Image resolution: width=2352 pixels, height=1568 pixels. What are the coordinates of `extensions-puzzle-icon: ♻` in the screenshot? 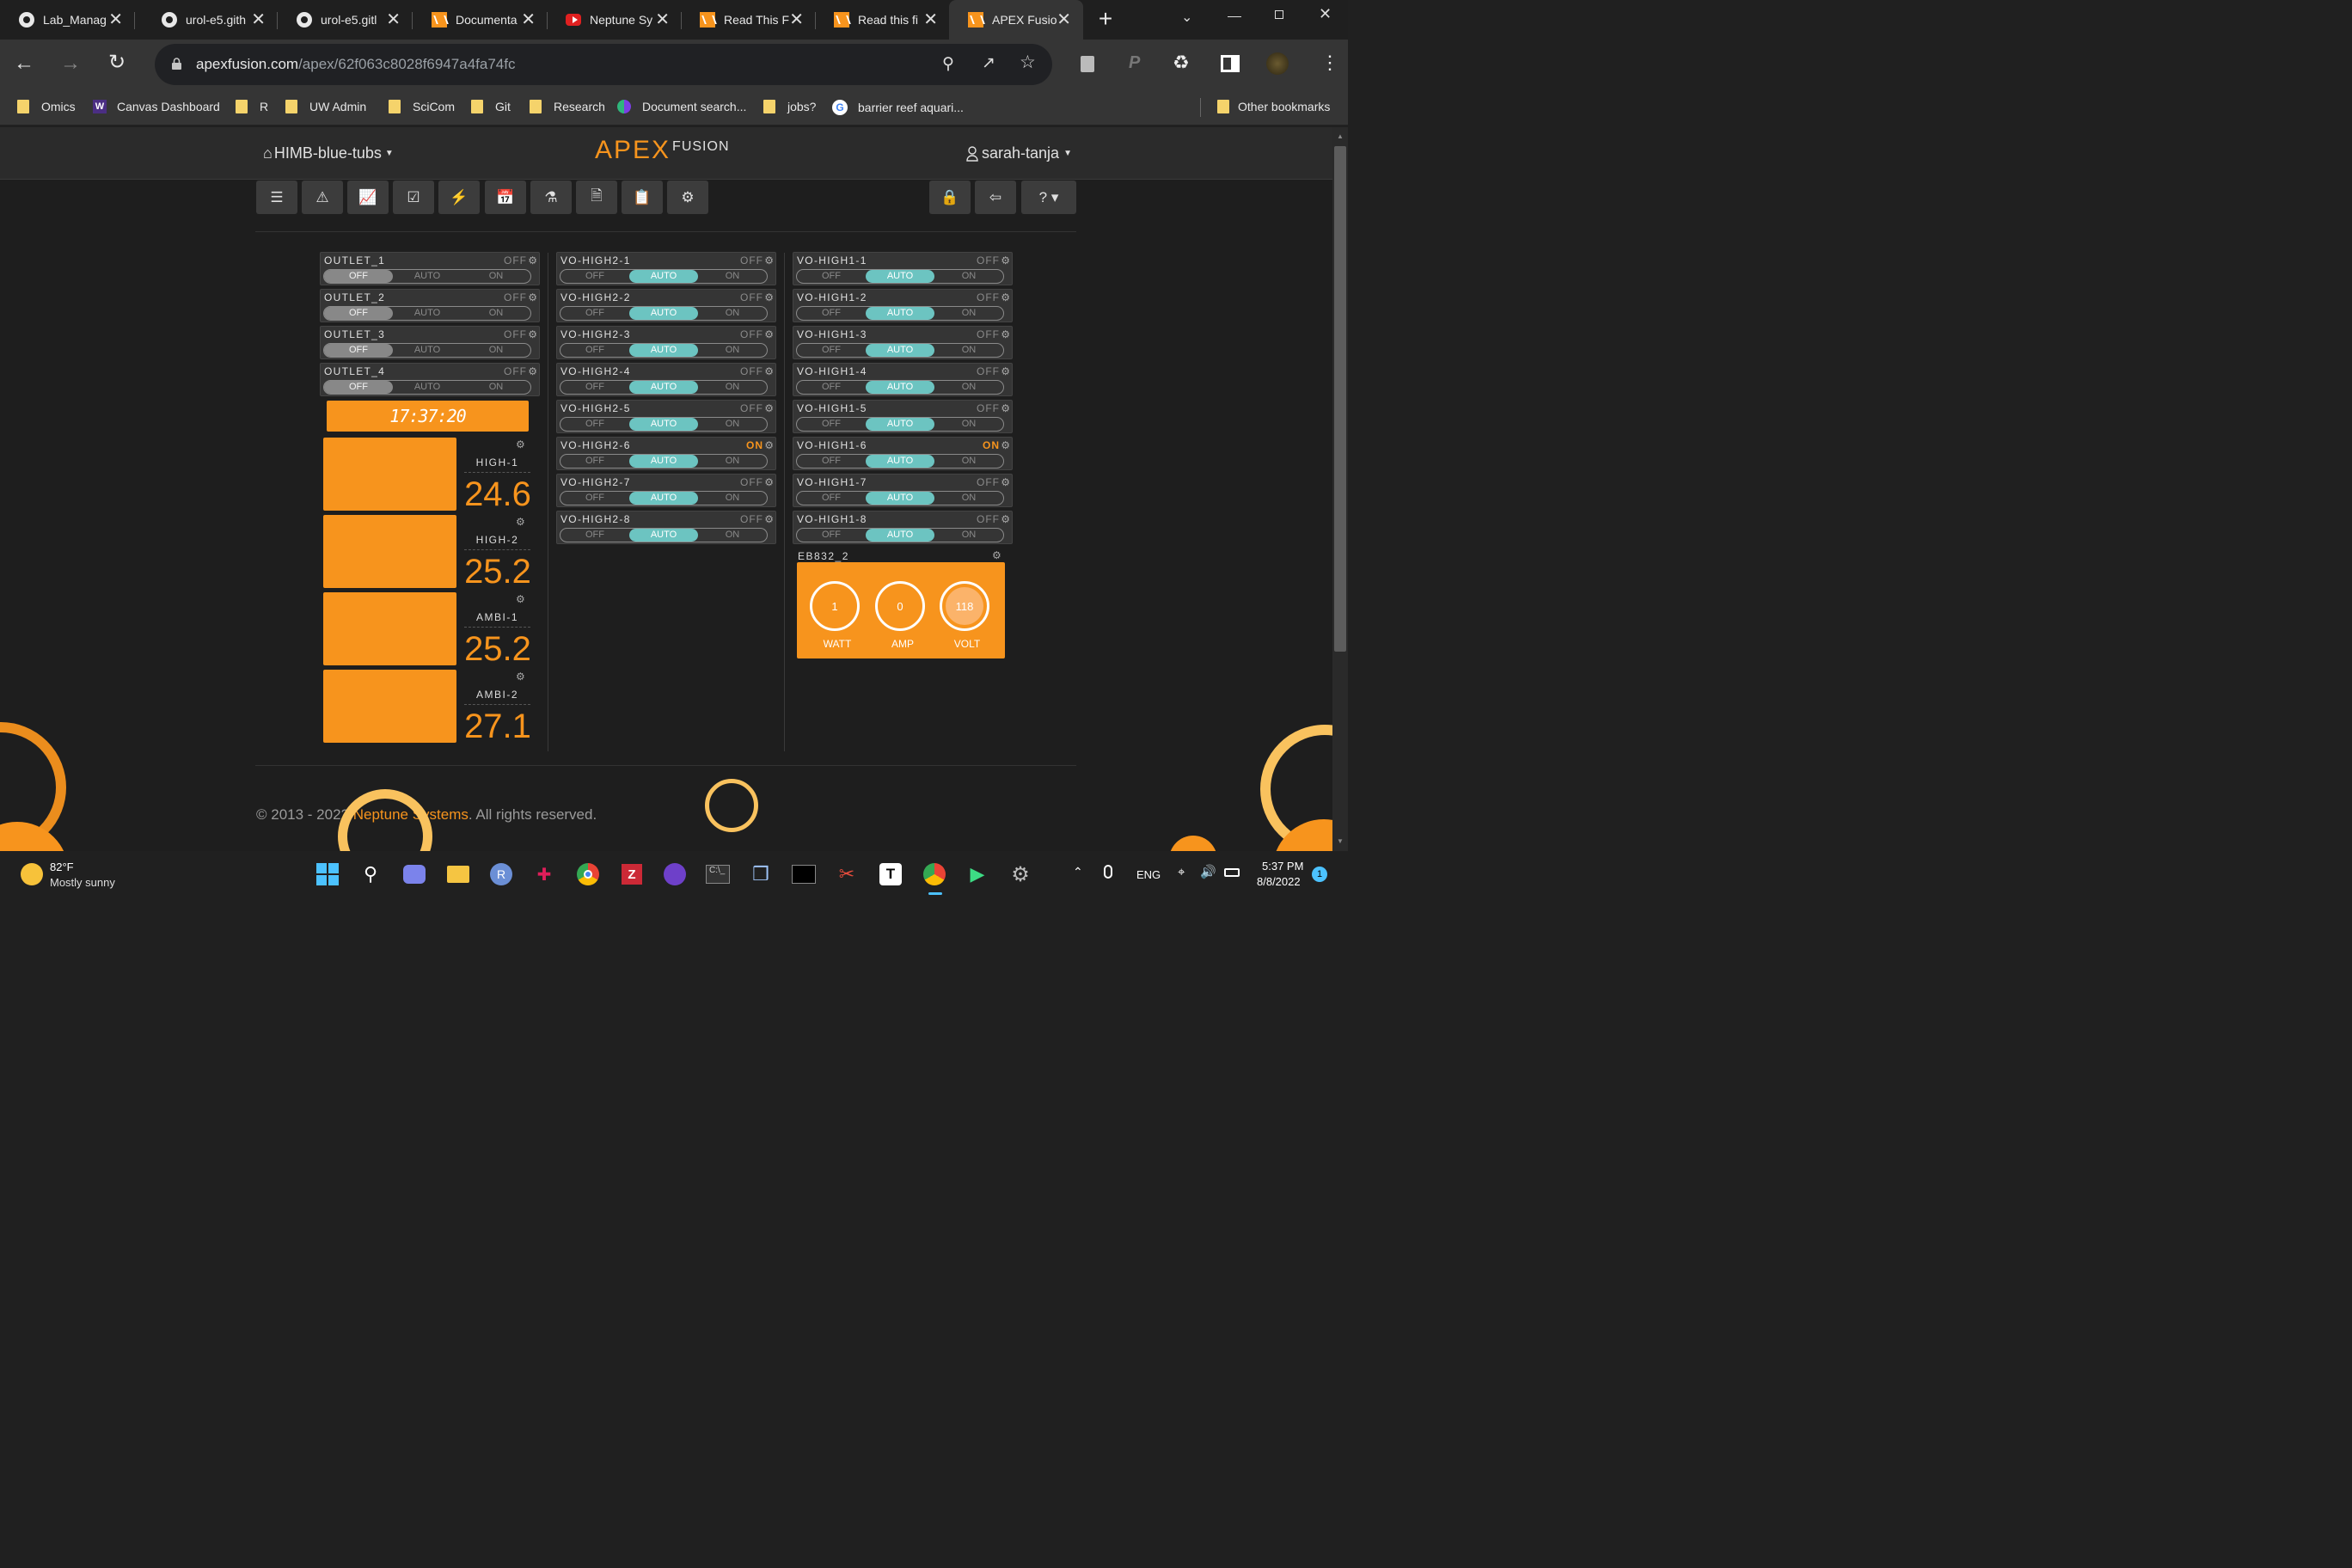 It's located at (1181, 63).